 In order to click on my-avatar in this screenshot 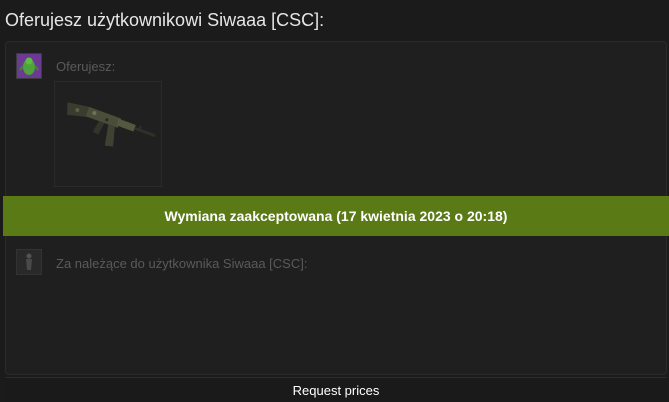, I will do `click(29, 66)`.